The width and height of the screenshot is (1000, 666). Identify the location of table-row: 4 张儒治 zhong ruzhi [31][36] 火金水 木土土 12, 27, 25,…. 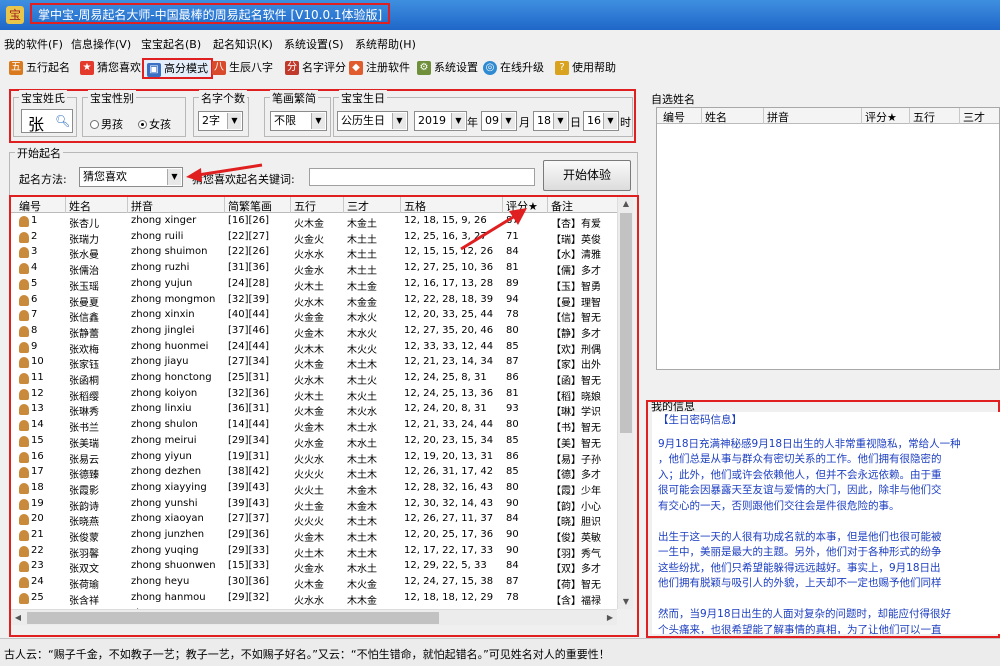
(314, 269).